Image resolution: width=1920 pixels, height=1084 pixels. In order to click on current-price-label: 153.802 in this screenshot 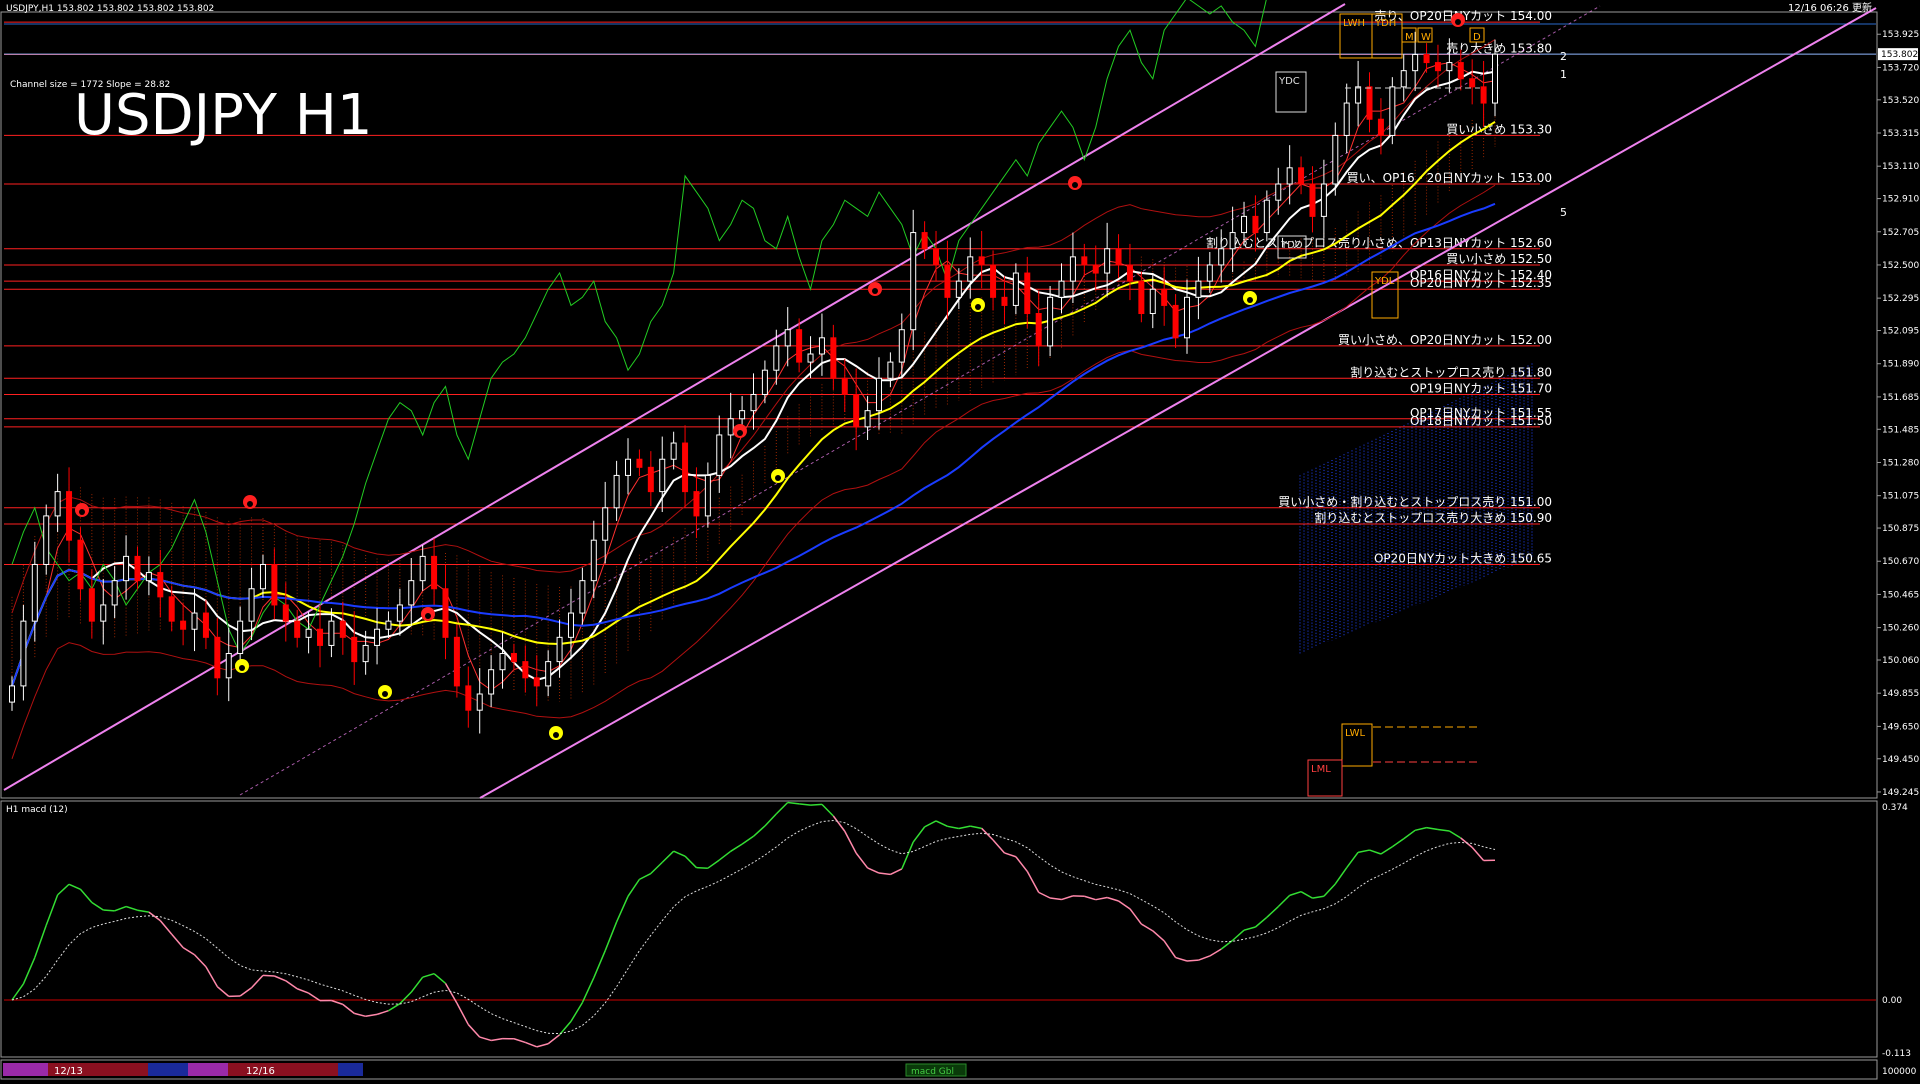, I will do `click(1899, 55)`.